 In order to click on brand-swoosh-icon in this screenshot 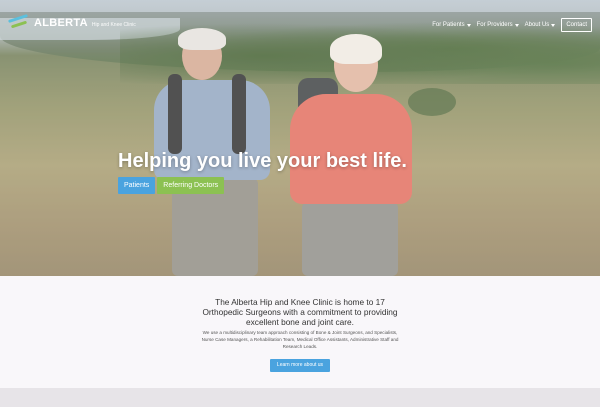, I will do `click(19, 22)`.